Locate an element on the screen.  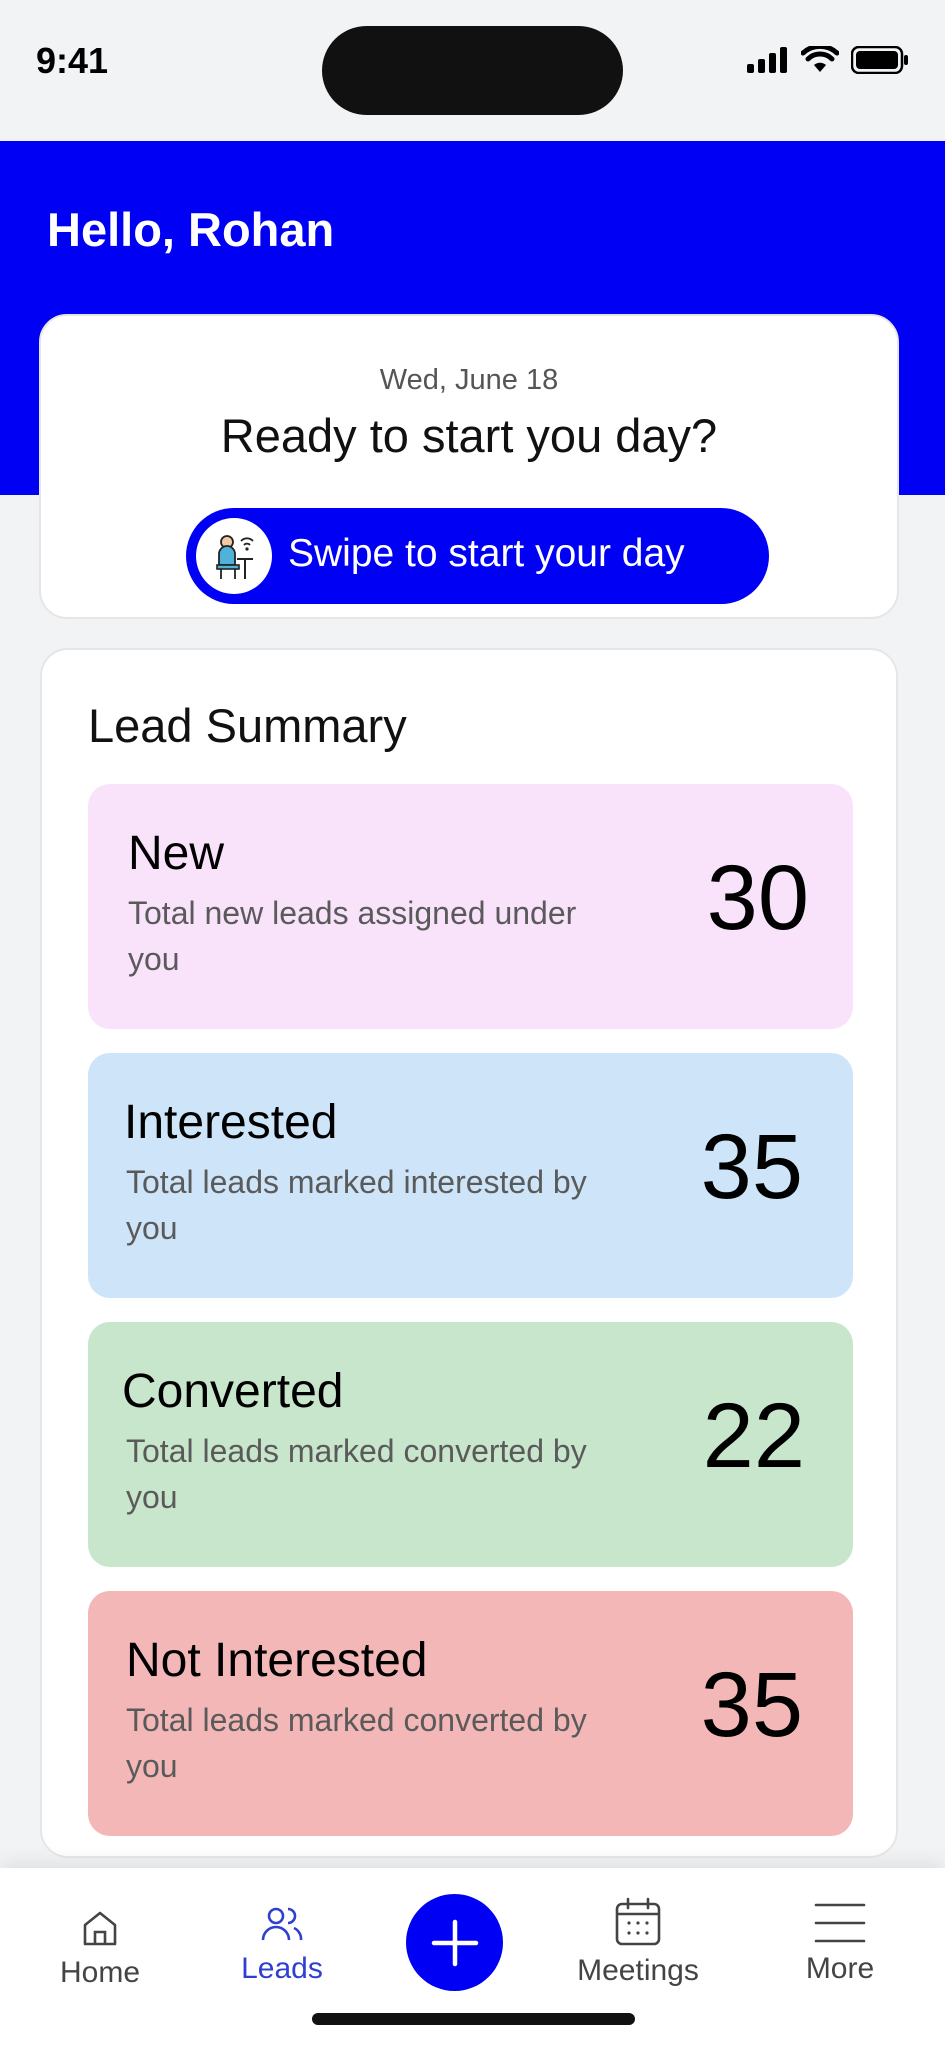
lead-tile-name: Converted is located at coordinates (233, 1391).